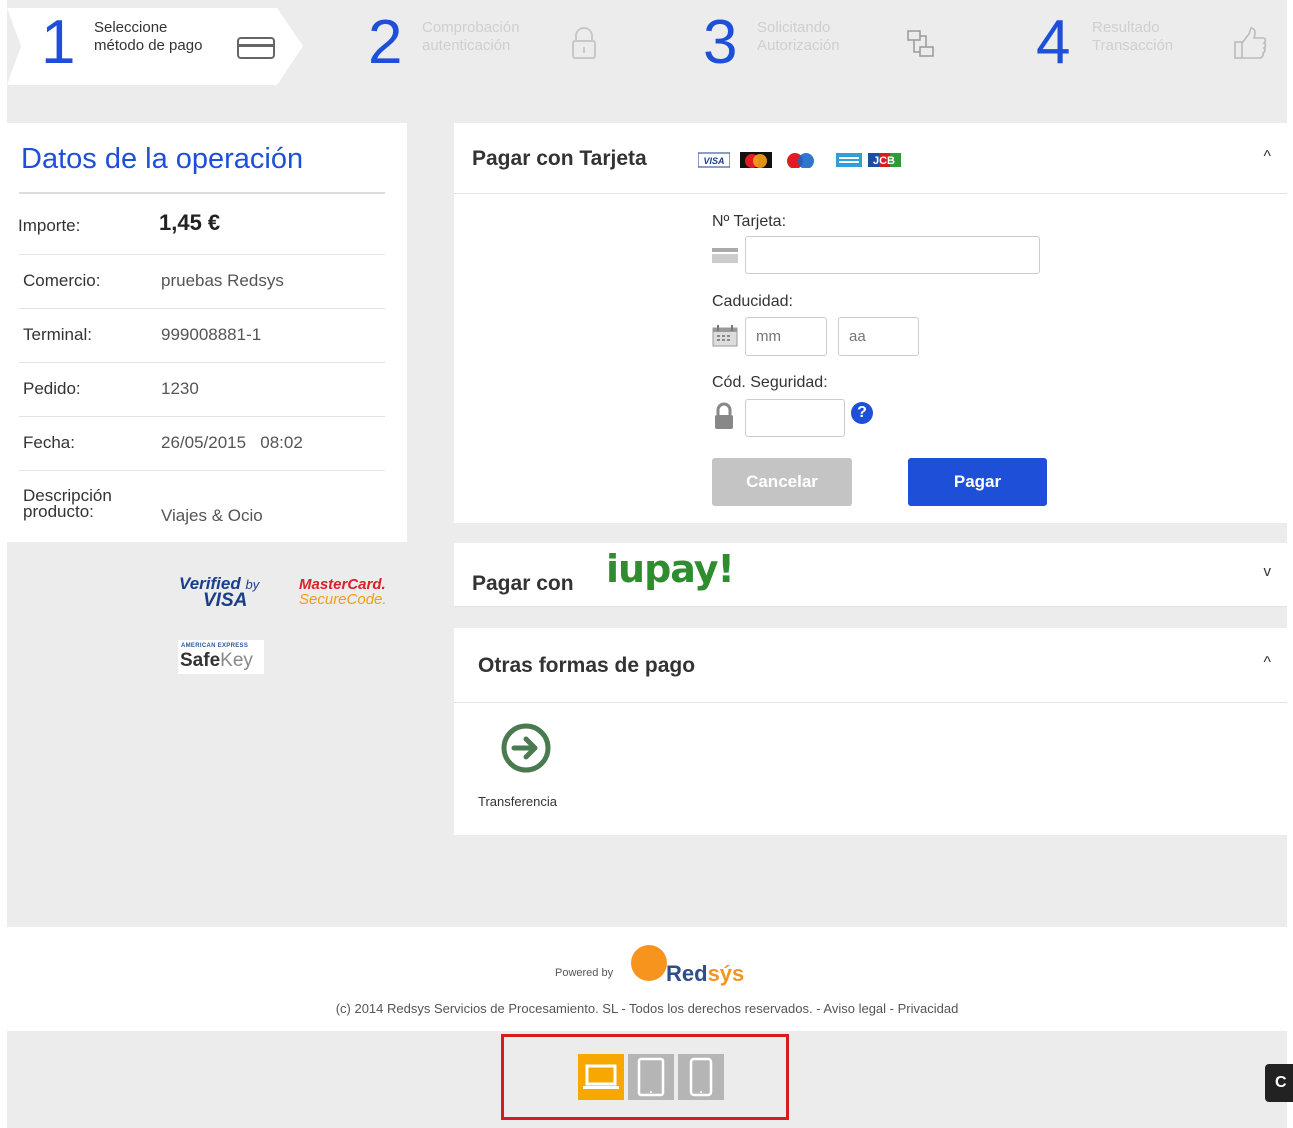 Image resolution: width=1293 pixels, height=1128 pixels. What do you see at coordinates (180, 388) in the screenshot?
I see `order-value: 1230` at bounding box center [180, 388].